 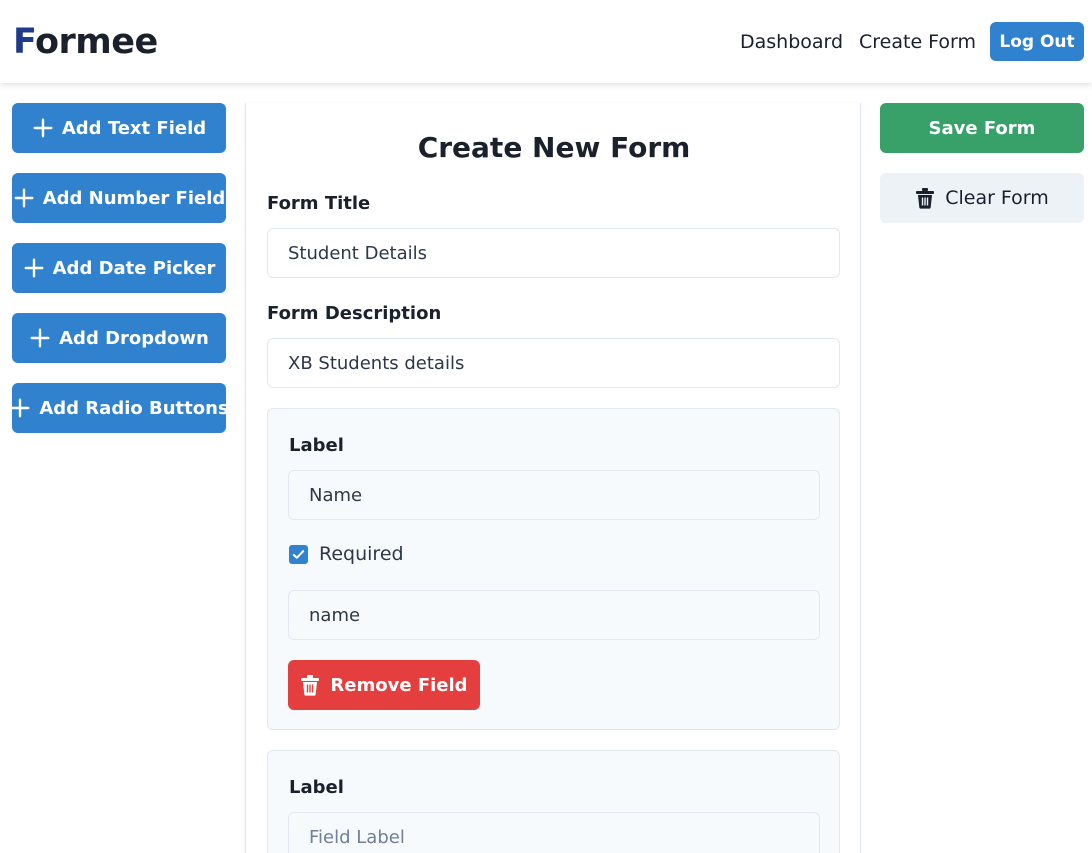 I want to click on logo-rest: ormee, so click(x=96, y=42).